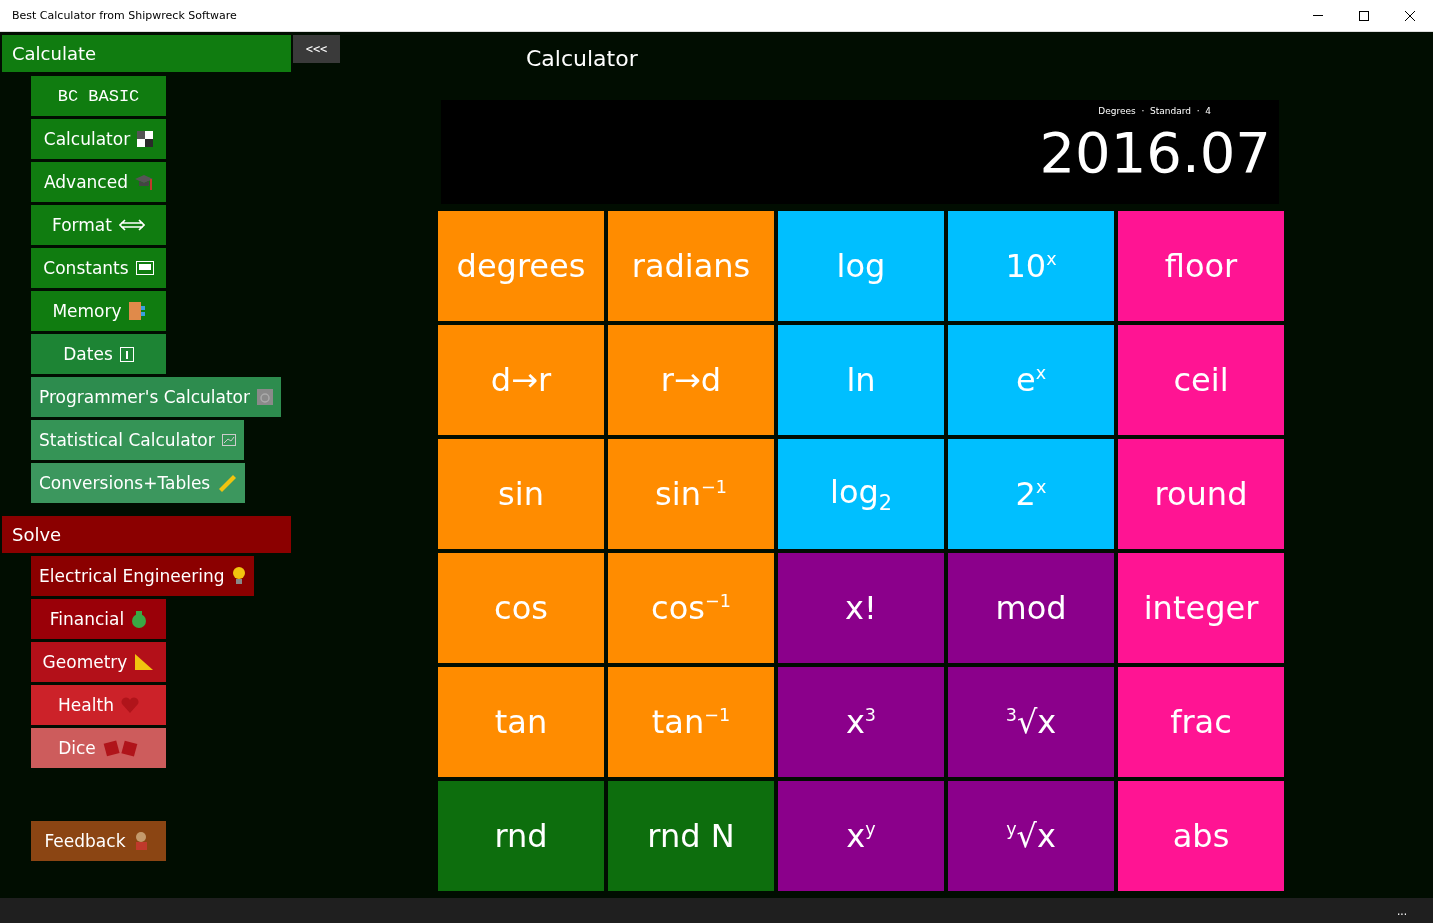 The width and height of the screenshot is (1433, 923). What do you see at coordinates (228, 440) in the screenshot?
I see `chart-icon` at bounding box center [228, 440].